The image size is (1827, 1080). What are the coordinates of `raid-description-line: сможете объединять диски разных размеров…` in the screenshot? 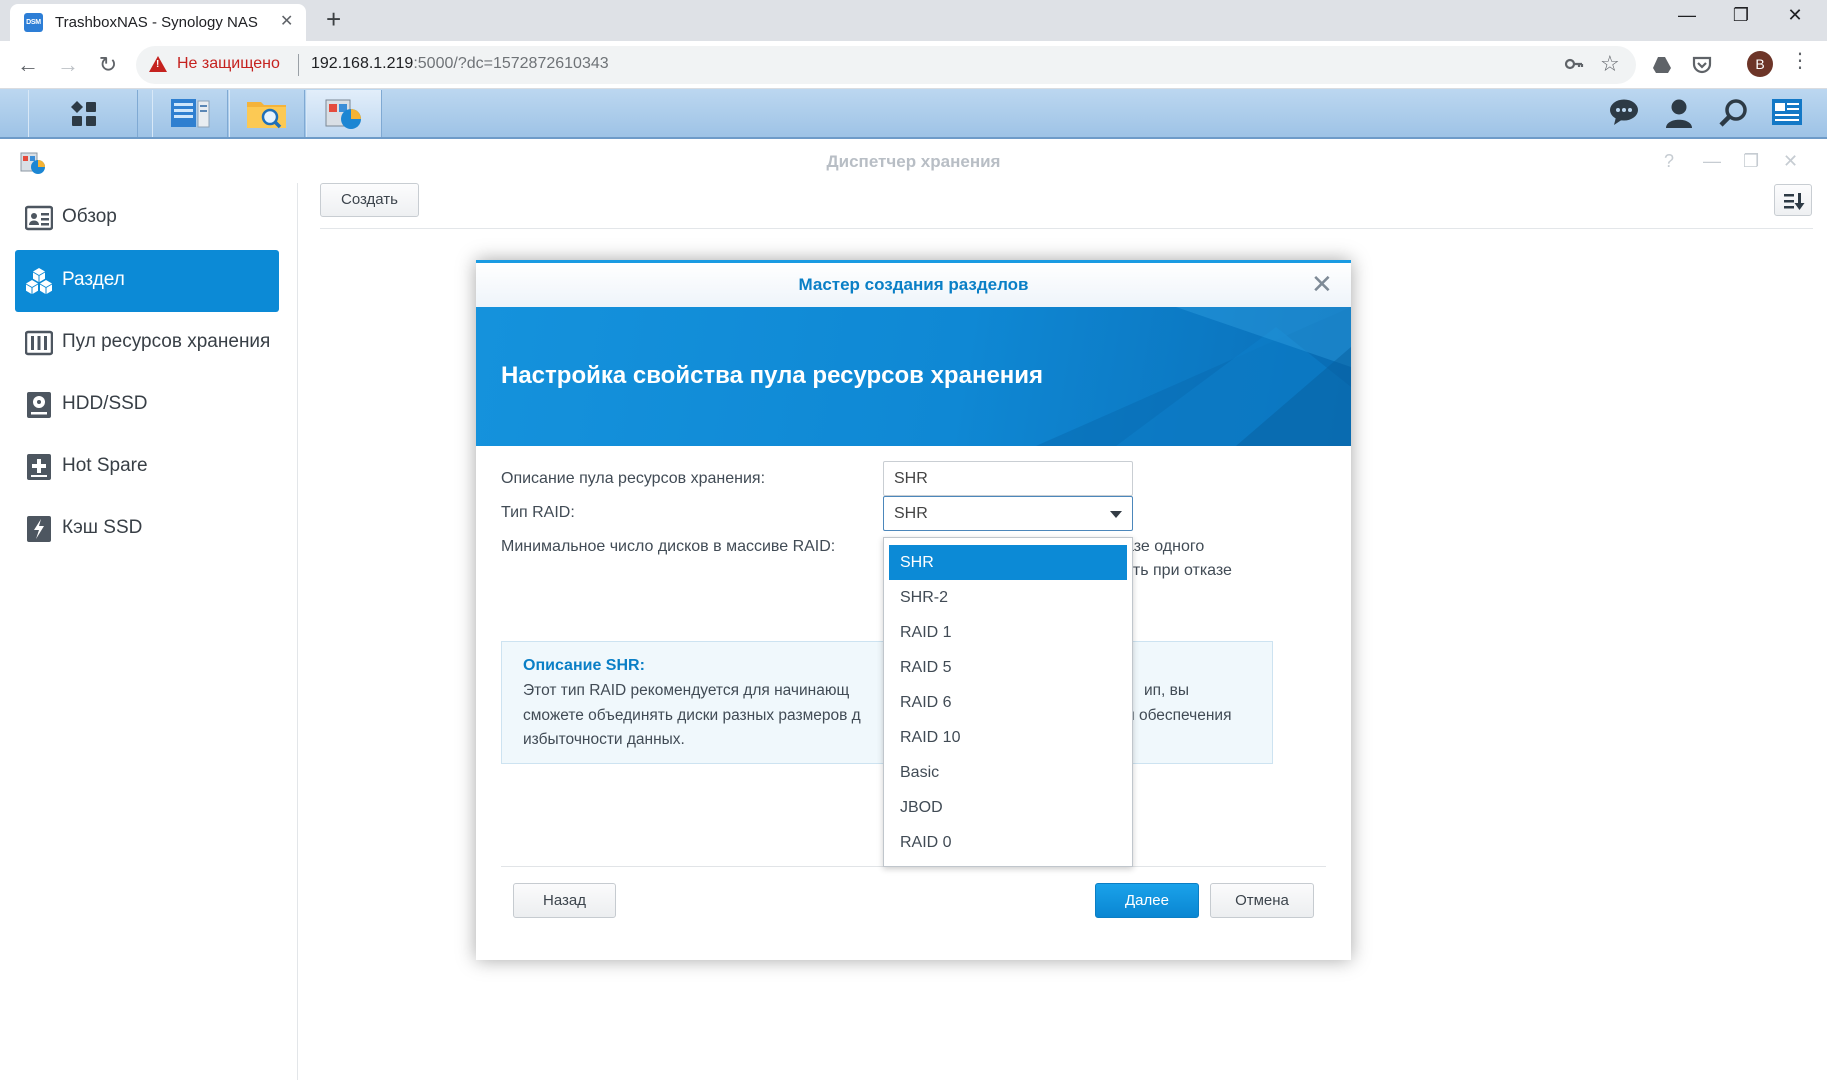 It's located at (692, 715).